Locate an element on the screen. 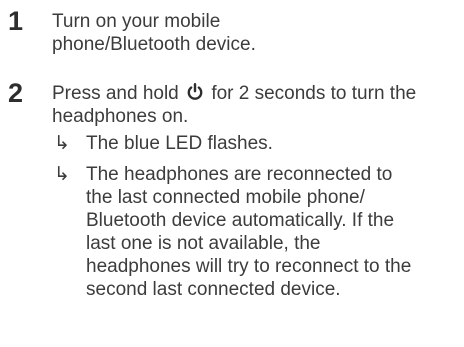 Image resolution: width=464 pixels, height=347 pixels. power-icon is located at coordinates (195, 92).